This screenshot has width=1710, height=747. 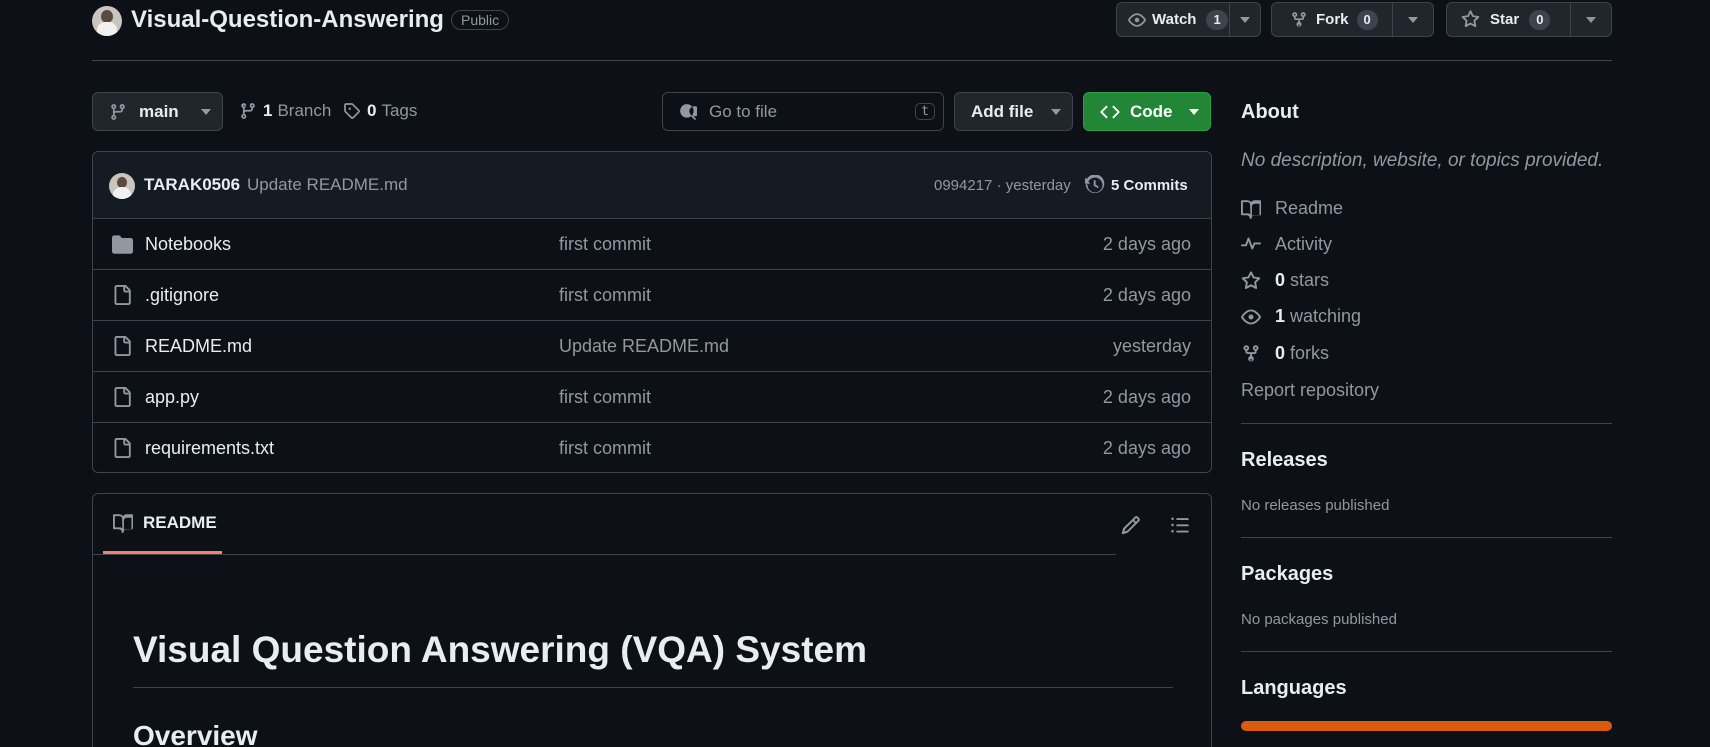 I want to click on watch-button: Watch 1, so click(x=1188, y=19).